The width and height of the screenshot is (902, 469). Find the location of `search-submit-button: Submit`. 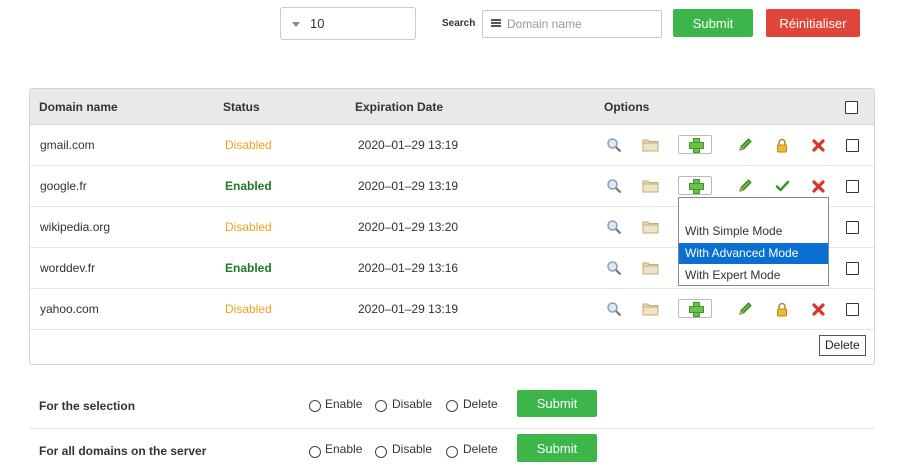

search-submit-button: Submit is located at coordinates (713, 23).